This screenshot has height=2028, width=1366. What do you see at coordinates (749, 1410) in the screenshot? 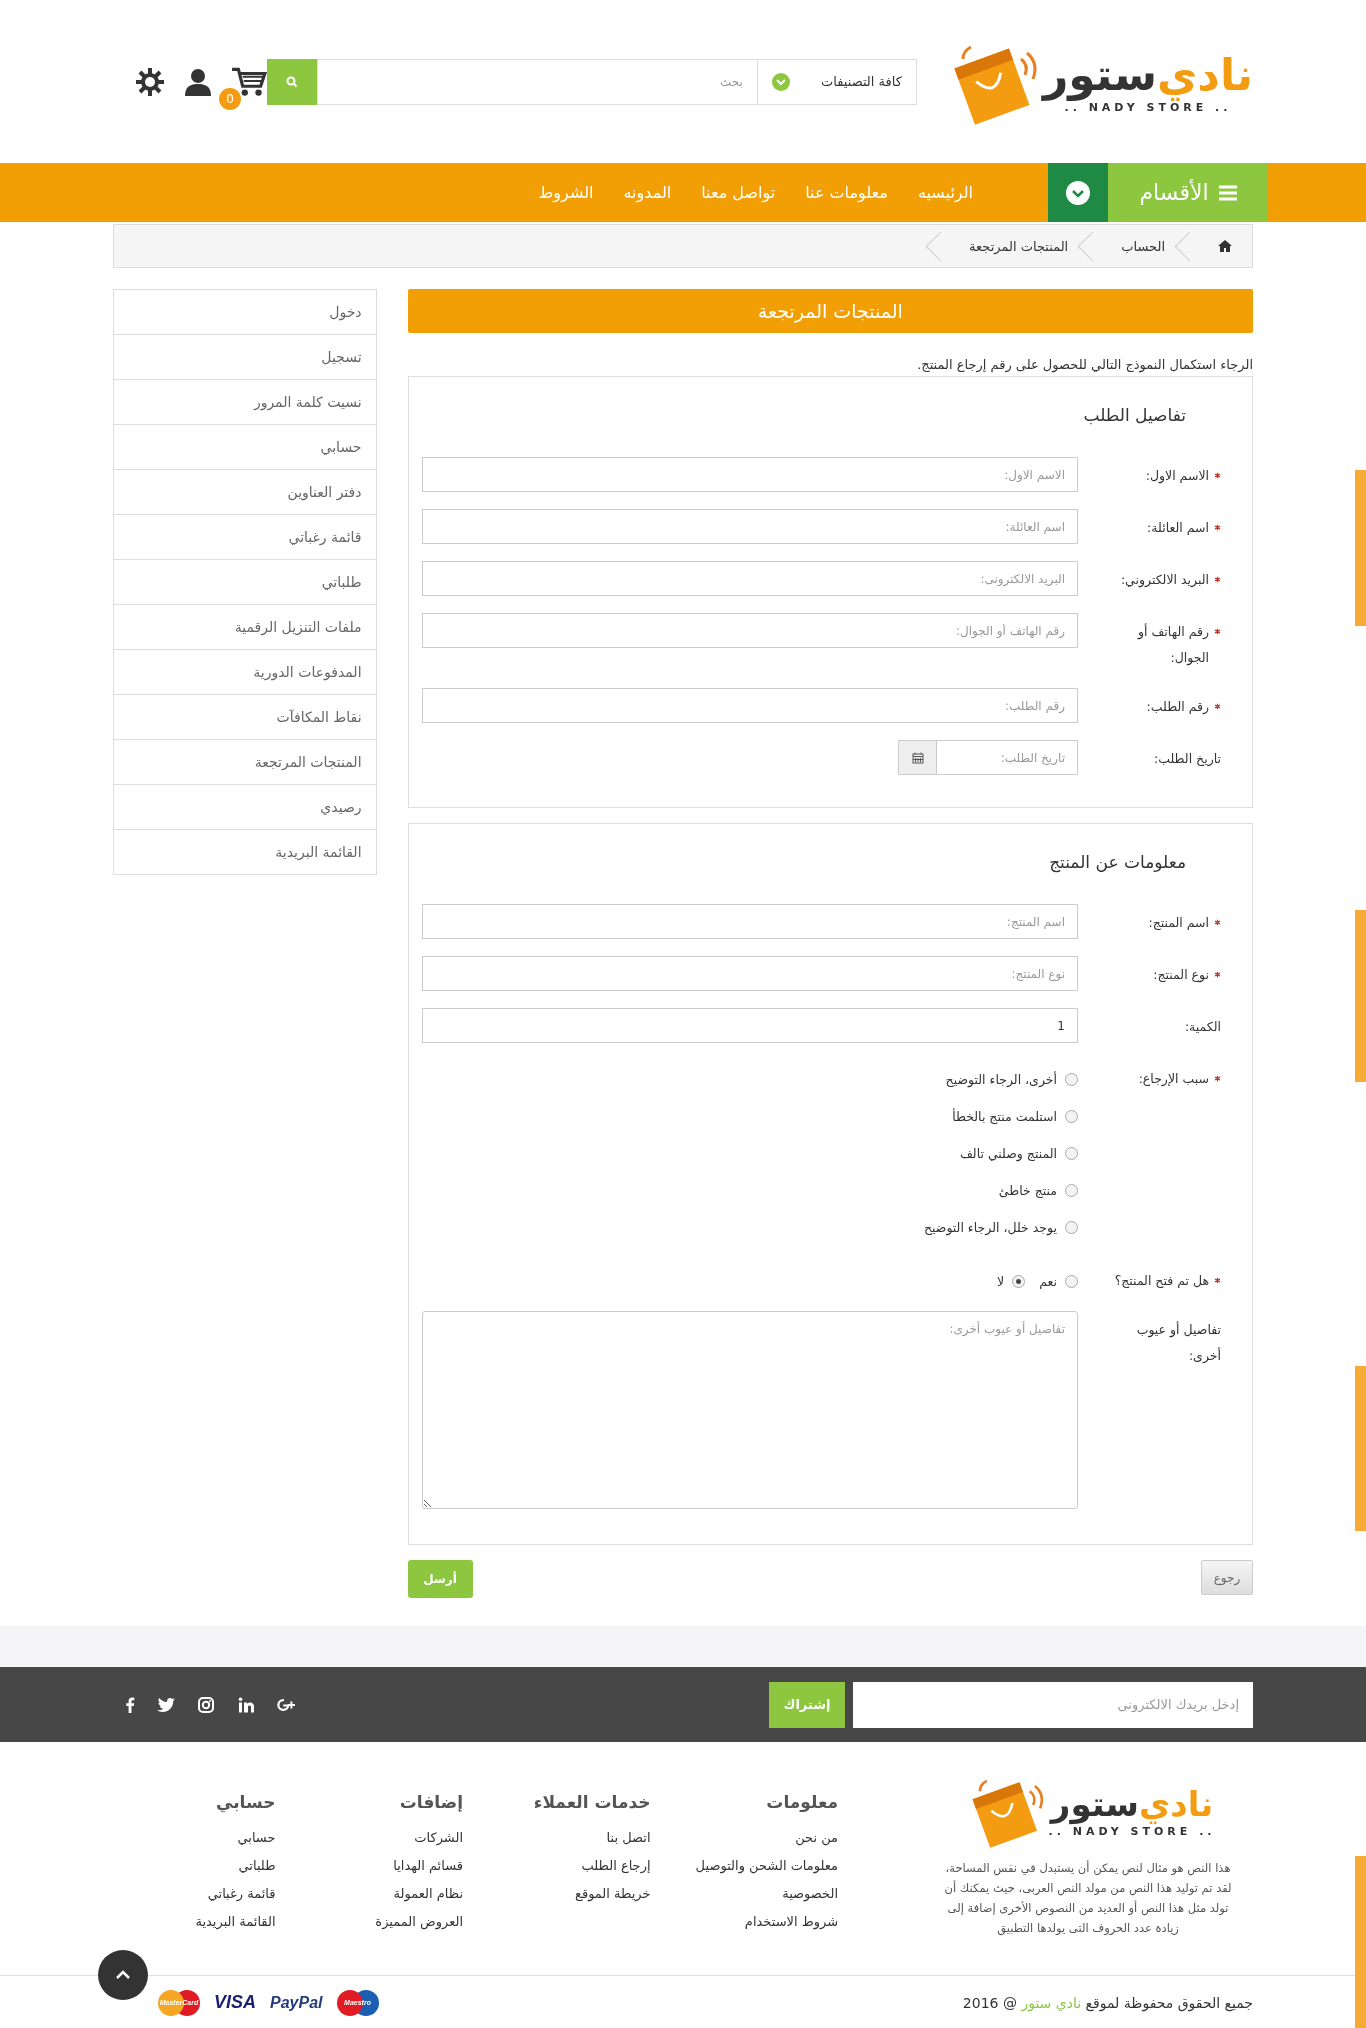
I see `details-textarea: تفاصيل أو عيوب أخرى:` at bounding box center [749, 1410].